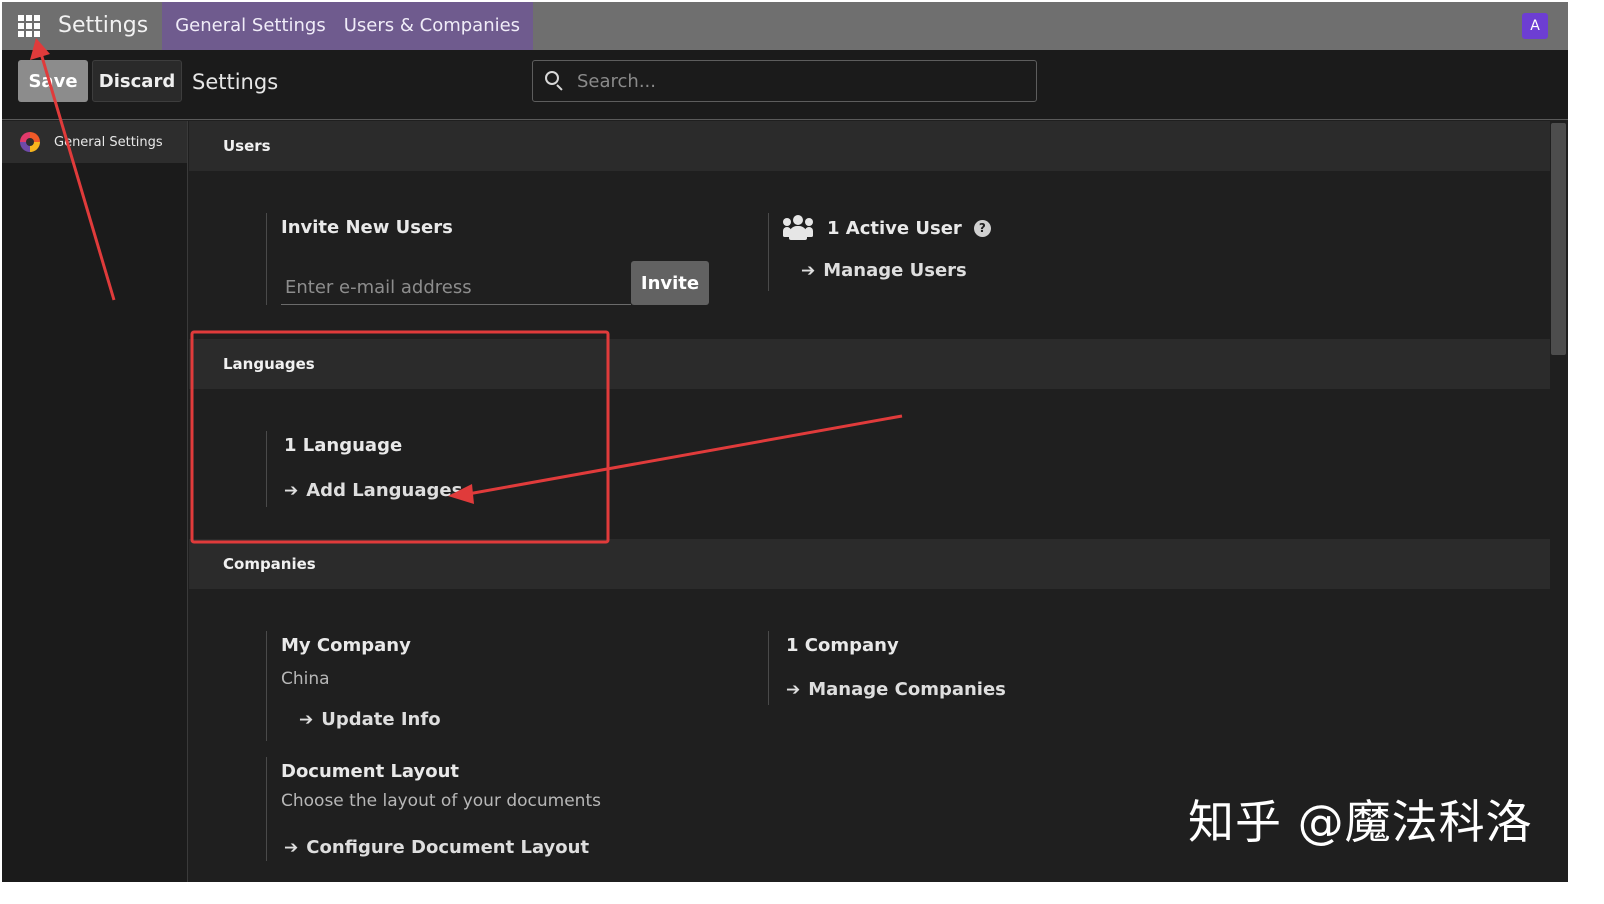  I want to click on page-title: Settings, so click(235, 82).